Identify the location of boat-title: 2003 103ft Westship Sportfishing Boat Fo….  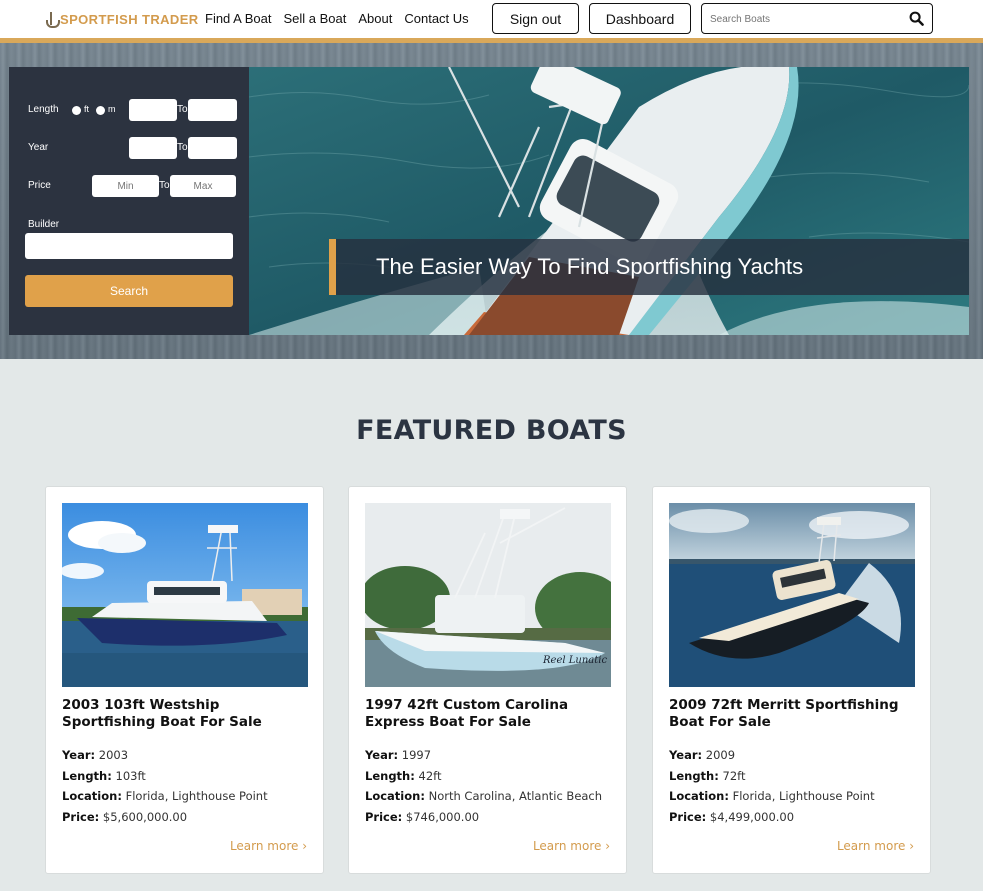
(187, 714).